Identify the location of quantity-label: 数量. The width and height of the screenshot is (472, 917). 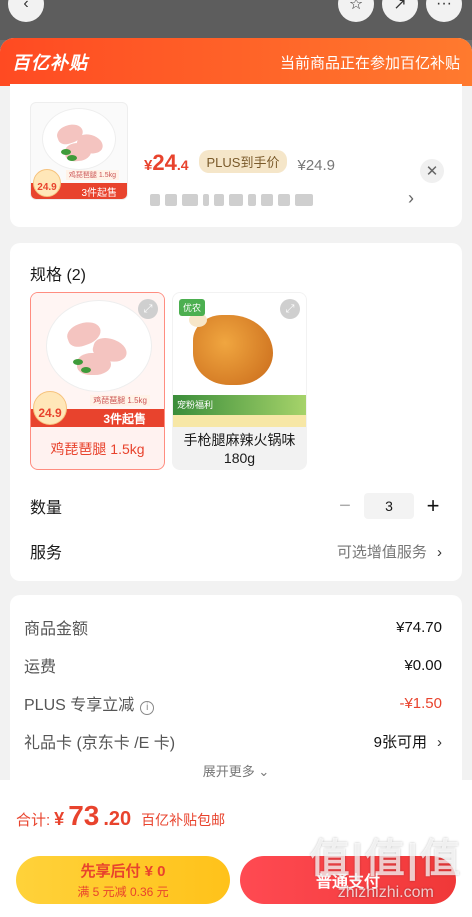
(46, 508).